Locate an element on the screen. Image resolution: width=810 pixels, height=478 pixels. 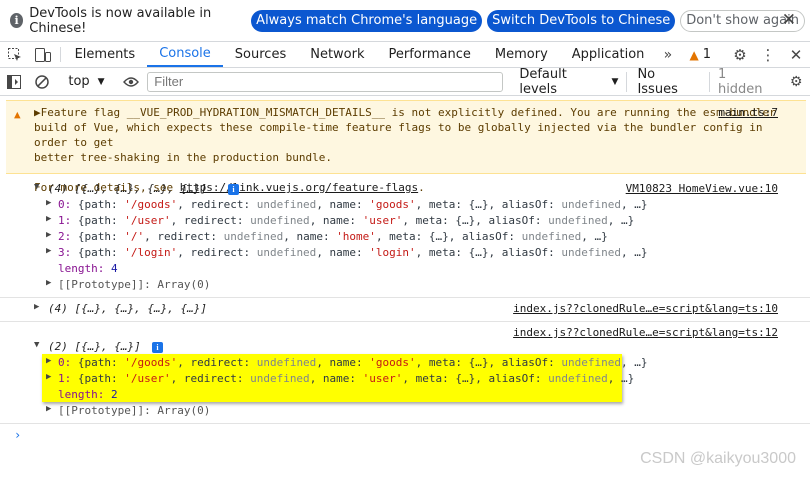
separator is located at coordinates (60, 54).